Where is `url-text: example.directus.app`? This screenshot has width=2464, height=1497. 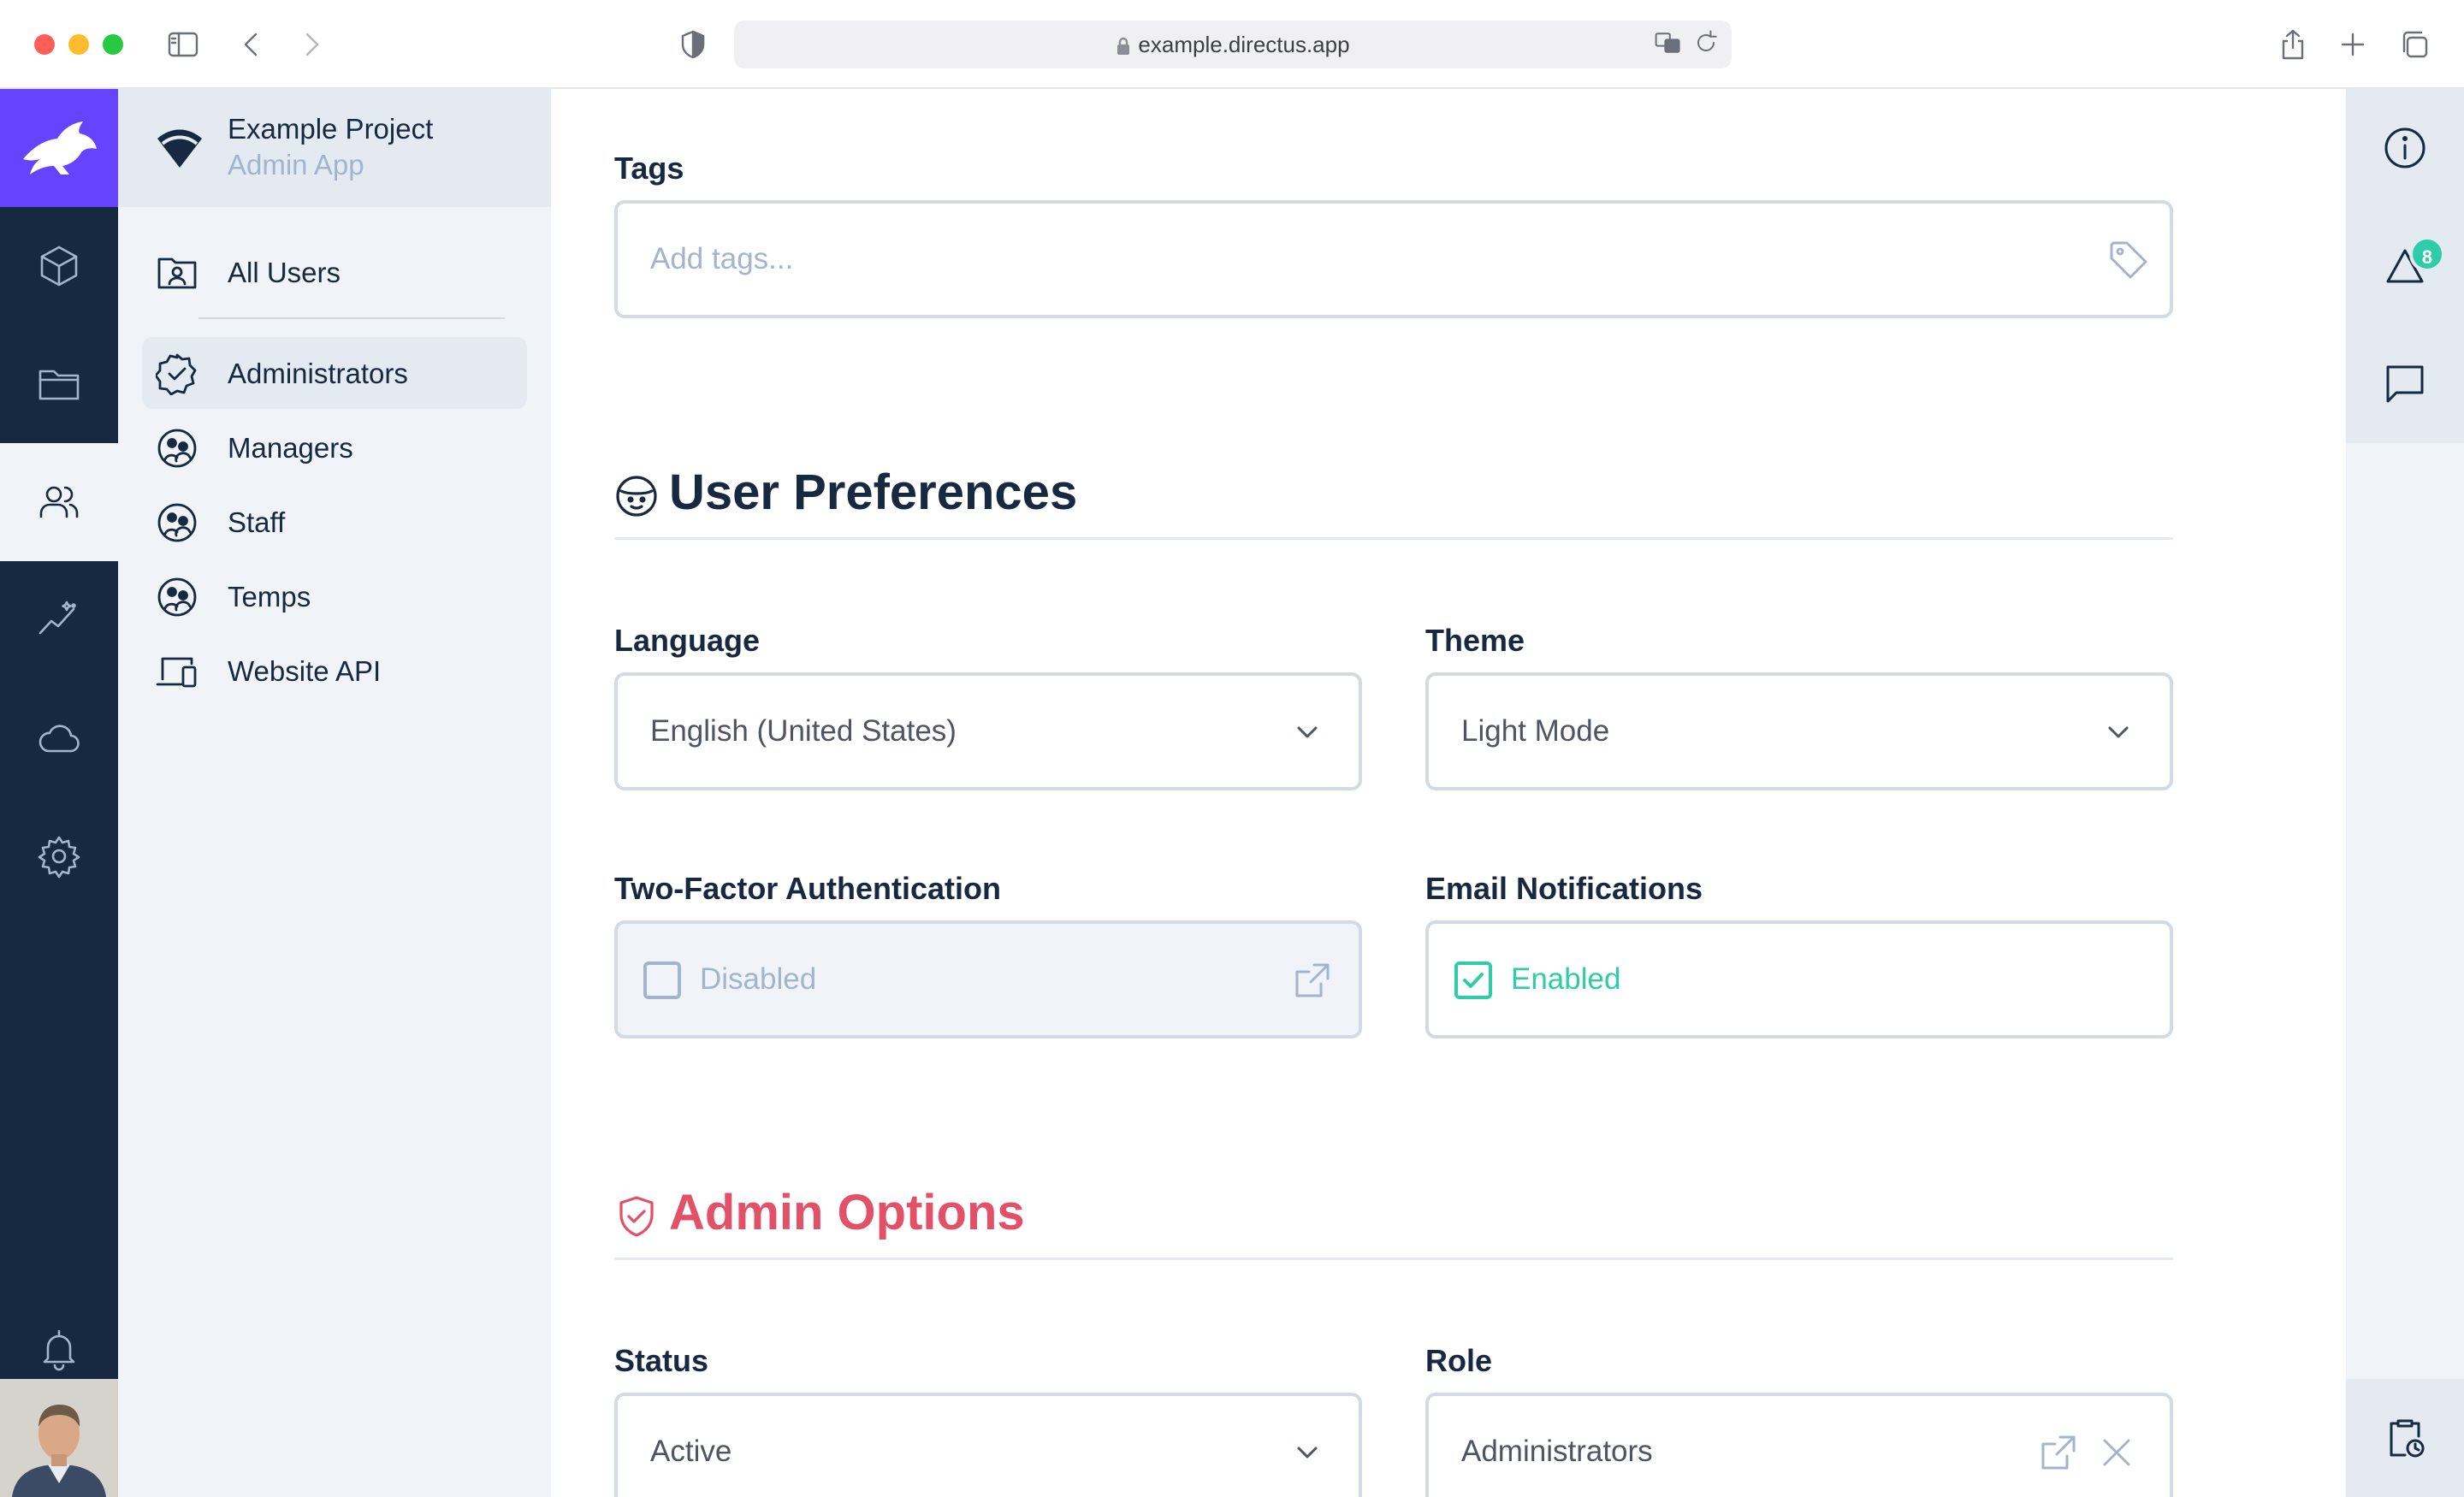 url-text: example.directus.app is located at coordinates (1233, 44).